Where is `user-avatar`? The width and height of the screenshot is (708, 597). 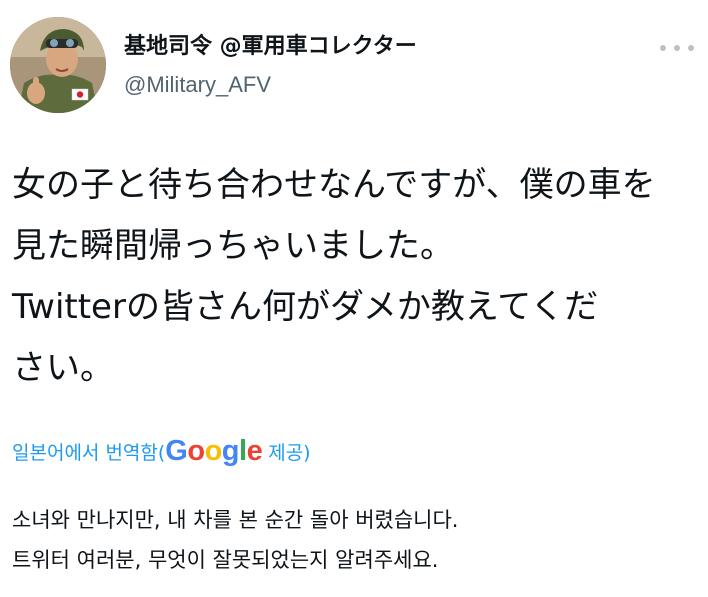 user-avatar is located at coordinates (58, 65).